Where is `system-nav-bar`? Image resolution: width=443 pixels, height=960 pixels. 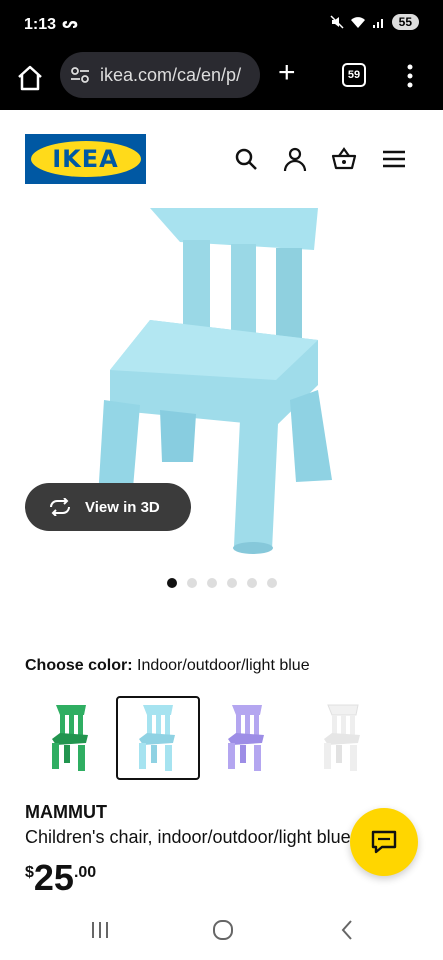
system-nav-bar is located at coordinates (221, 930).